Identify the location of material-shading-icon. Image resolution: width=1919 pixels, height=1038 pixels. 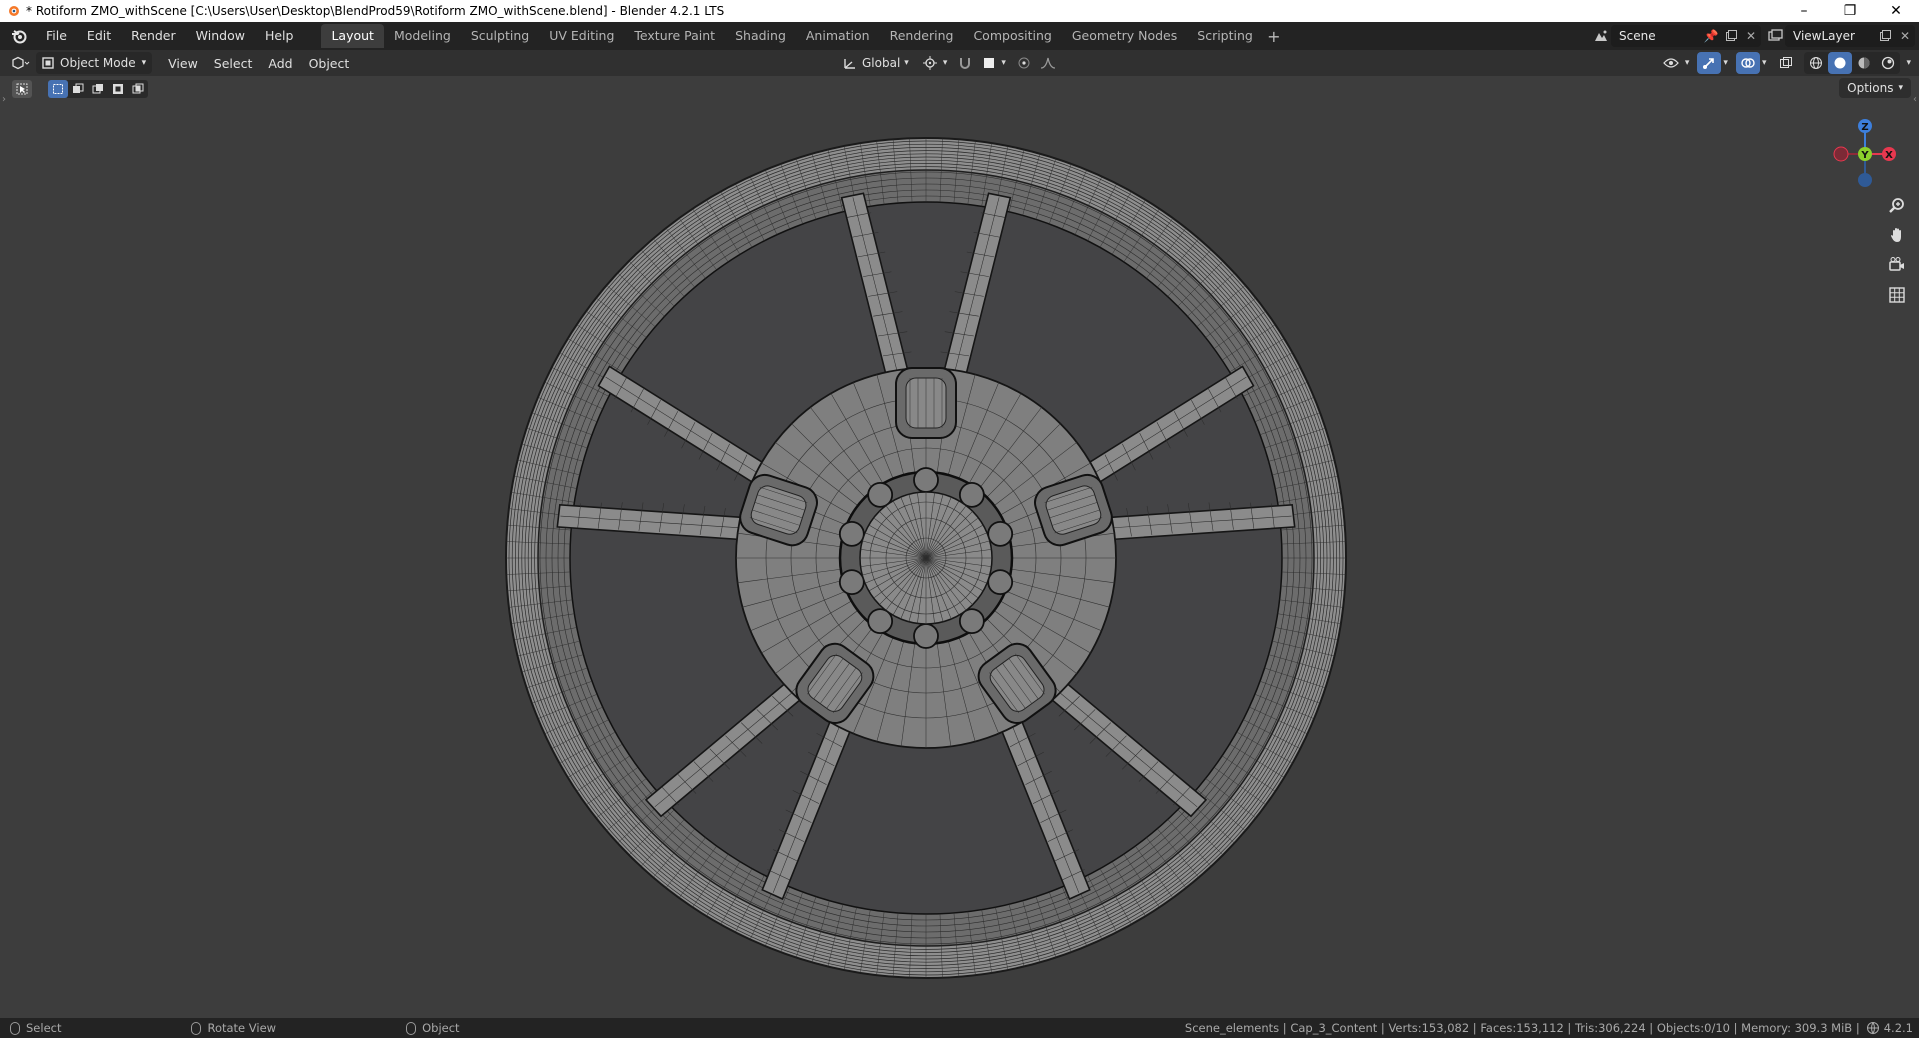
(1864, 63).